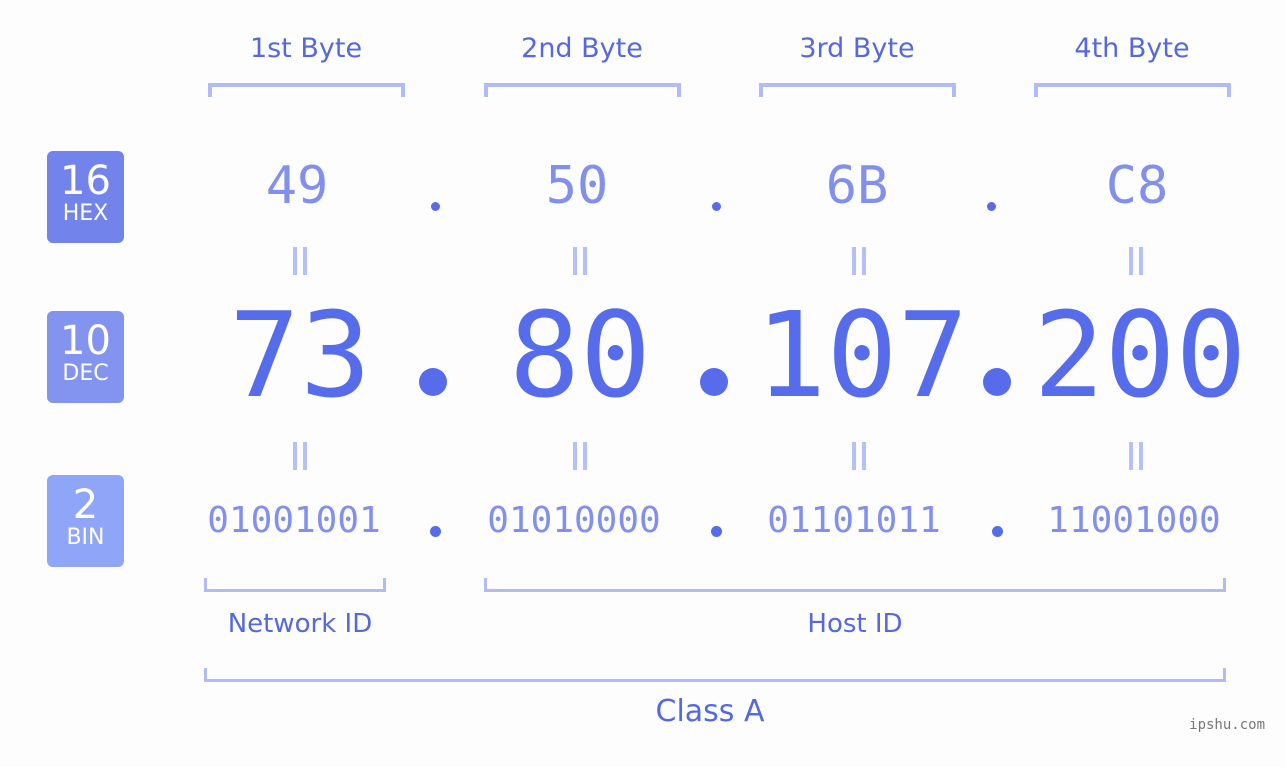  I want to click on byte-header-3: 3rd Byte, so click(857, 48).